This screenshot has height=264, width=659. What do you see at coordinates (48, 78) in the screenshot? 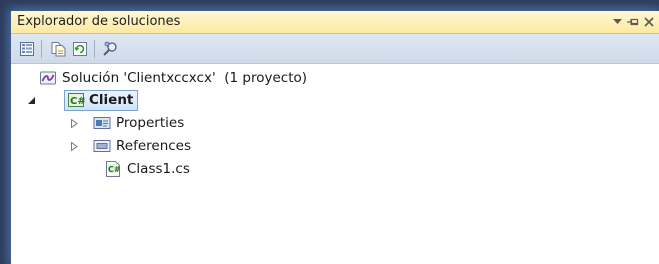
I see `solution-icon` at bounding box center [48, 78].